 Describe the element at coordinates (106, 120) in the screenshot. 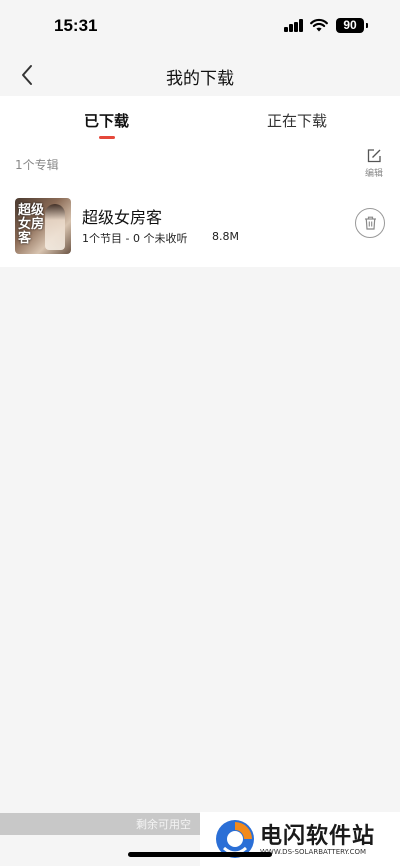

I see `tab-downloaded: 已下载` at that location.